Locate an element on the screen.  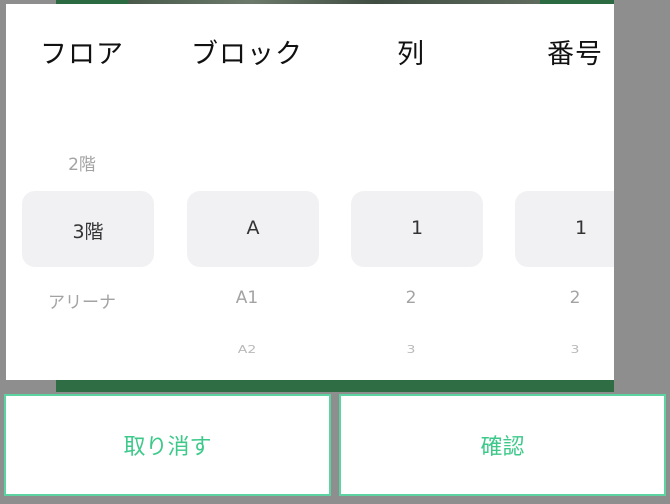
picker-option-prev: 2階 is located at coordinates (82, 162).